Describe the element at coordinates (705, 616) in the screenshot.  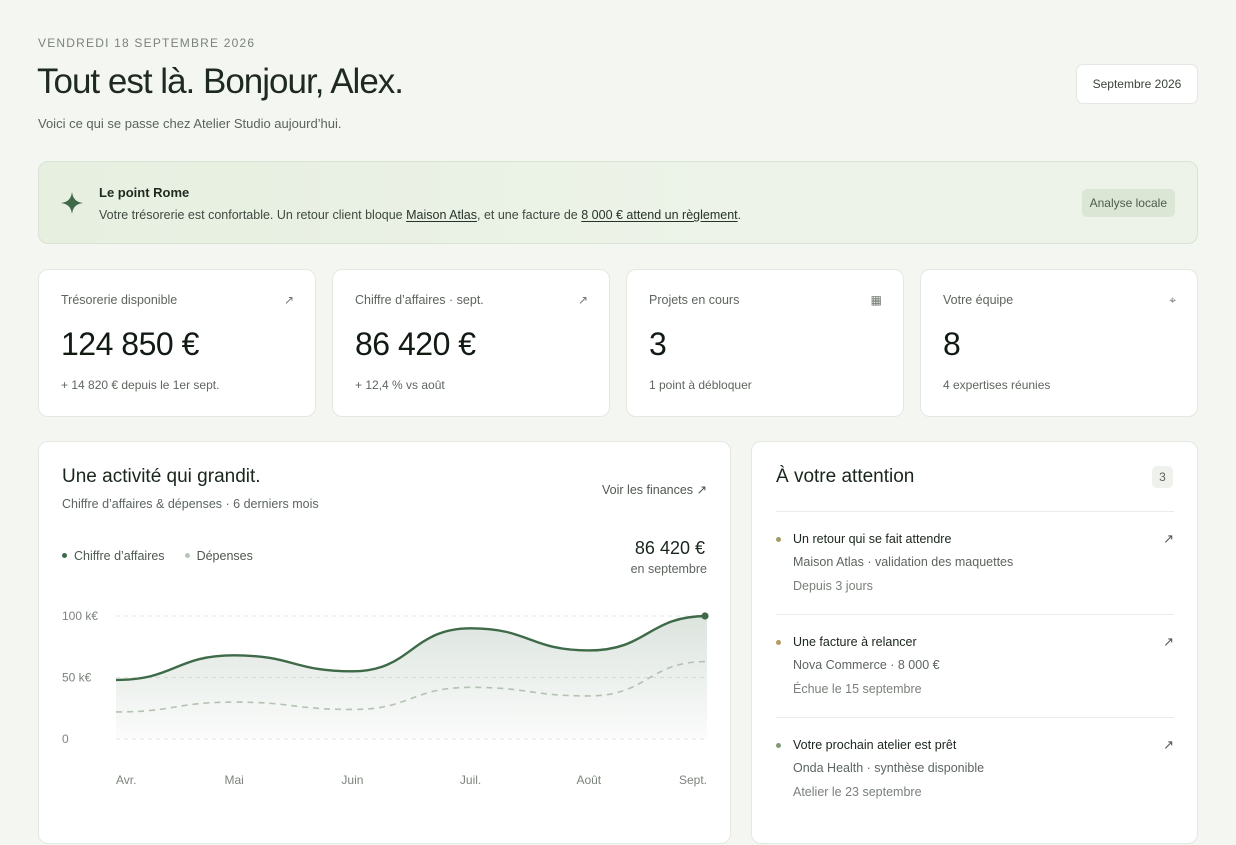
I see `series-end-point` at that location.